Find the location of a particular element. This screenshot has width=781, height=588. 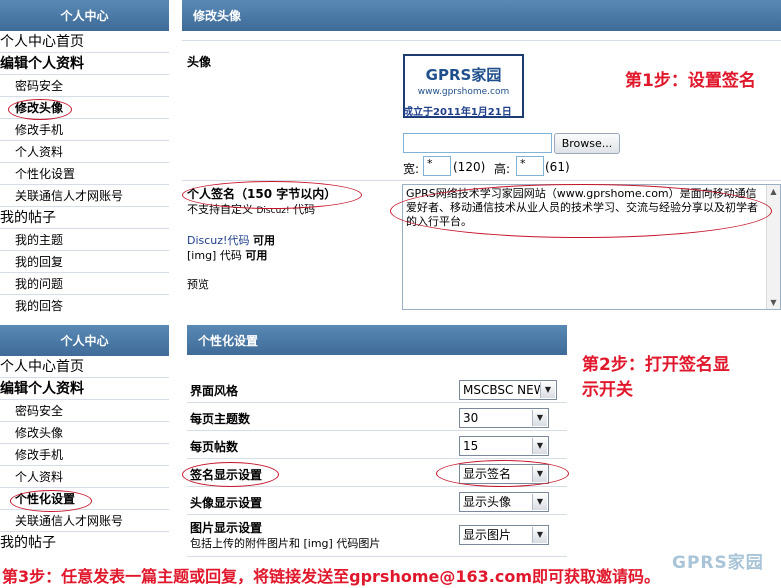

sidebar-item-my-replies: 我的回复 is located at coordinates (84, 262).